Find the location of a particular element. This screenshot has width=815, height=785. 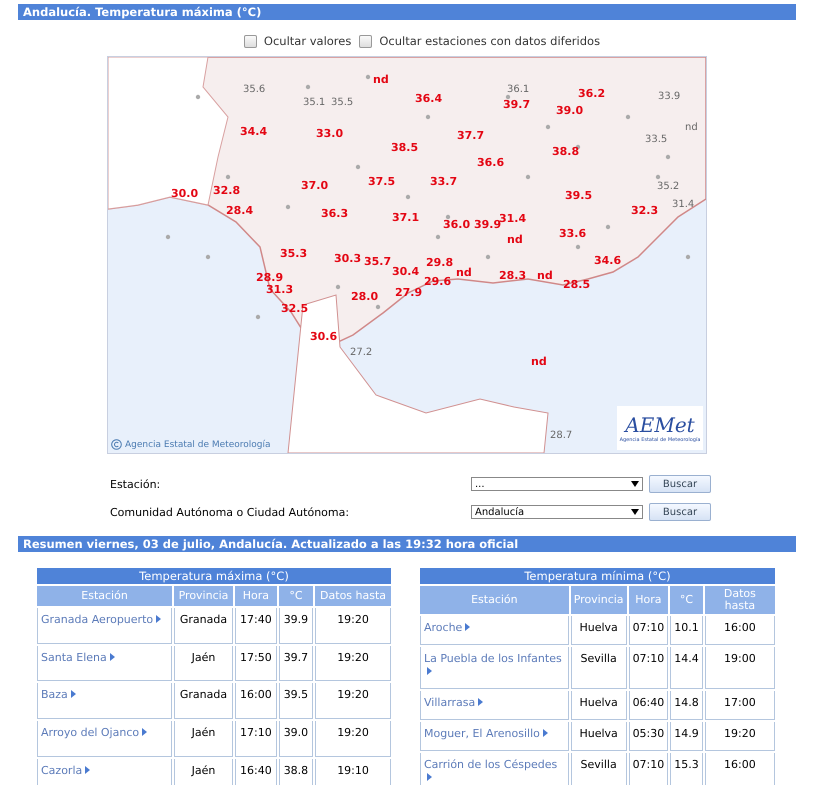

map-value: 39.5 is located at coordinates (578, 196).